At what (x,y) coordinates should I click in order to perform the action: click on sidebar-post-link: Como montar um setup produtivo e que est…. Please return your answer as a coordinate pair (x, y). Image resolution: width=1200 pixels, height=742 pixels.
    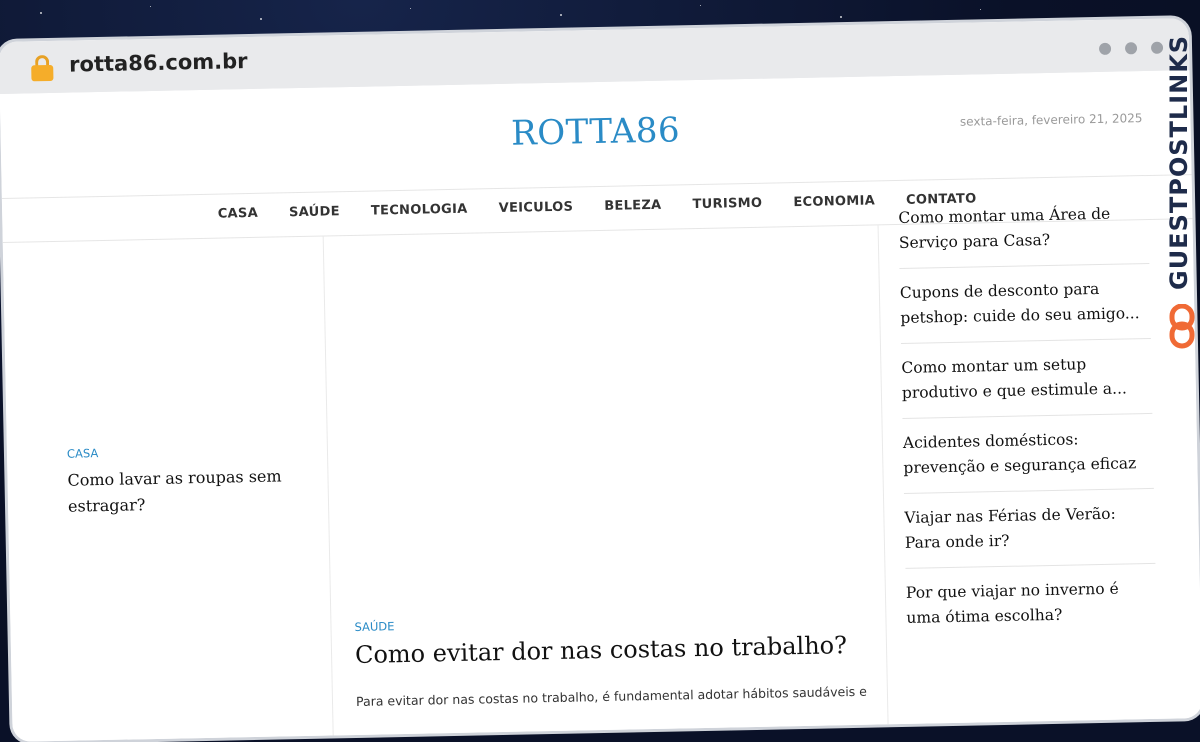
    Looking at the image, I should click on (1026, 378).